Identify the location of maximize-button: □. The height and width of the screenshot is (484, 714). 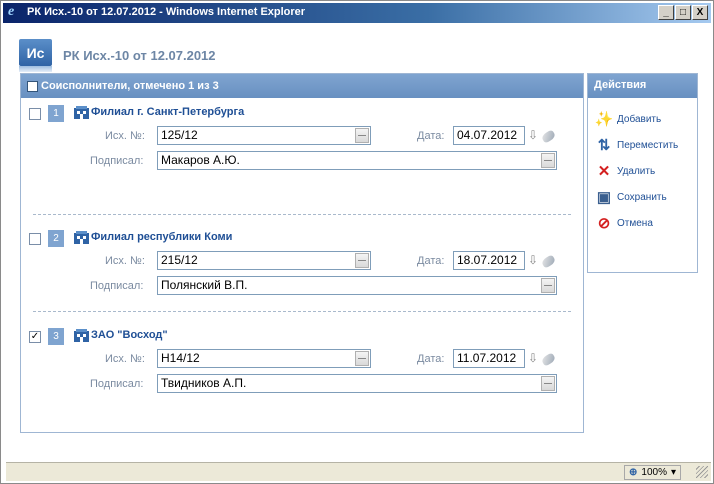
(683, 12).